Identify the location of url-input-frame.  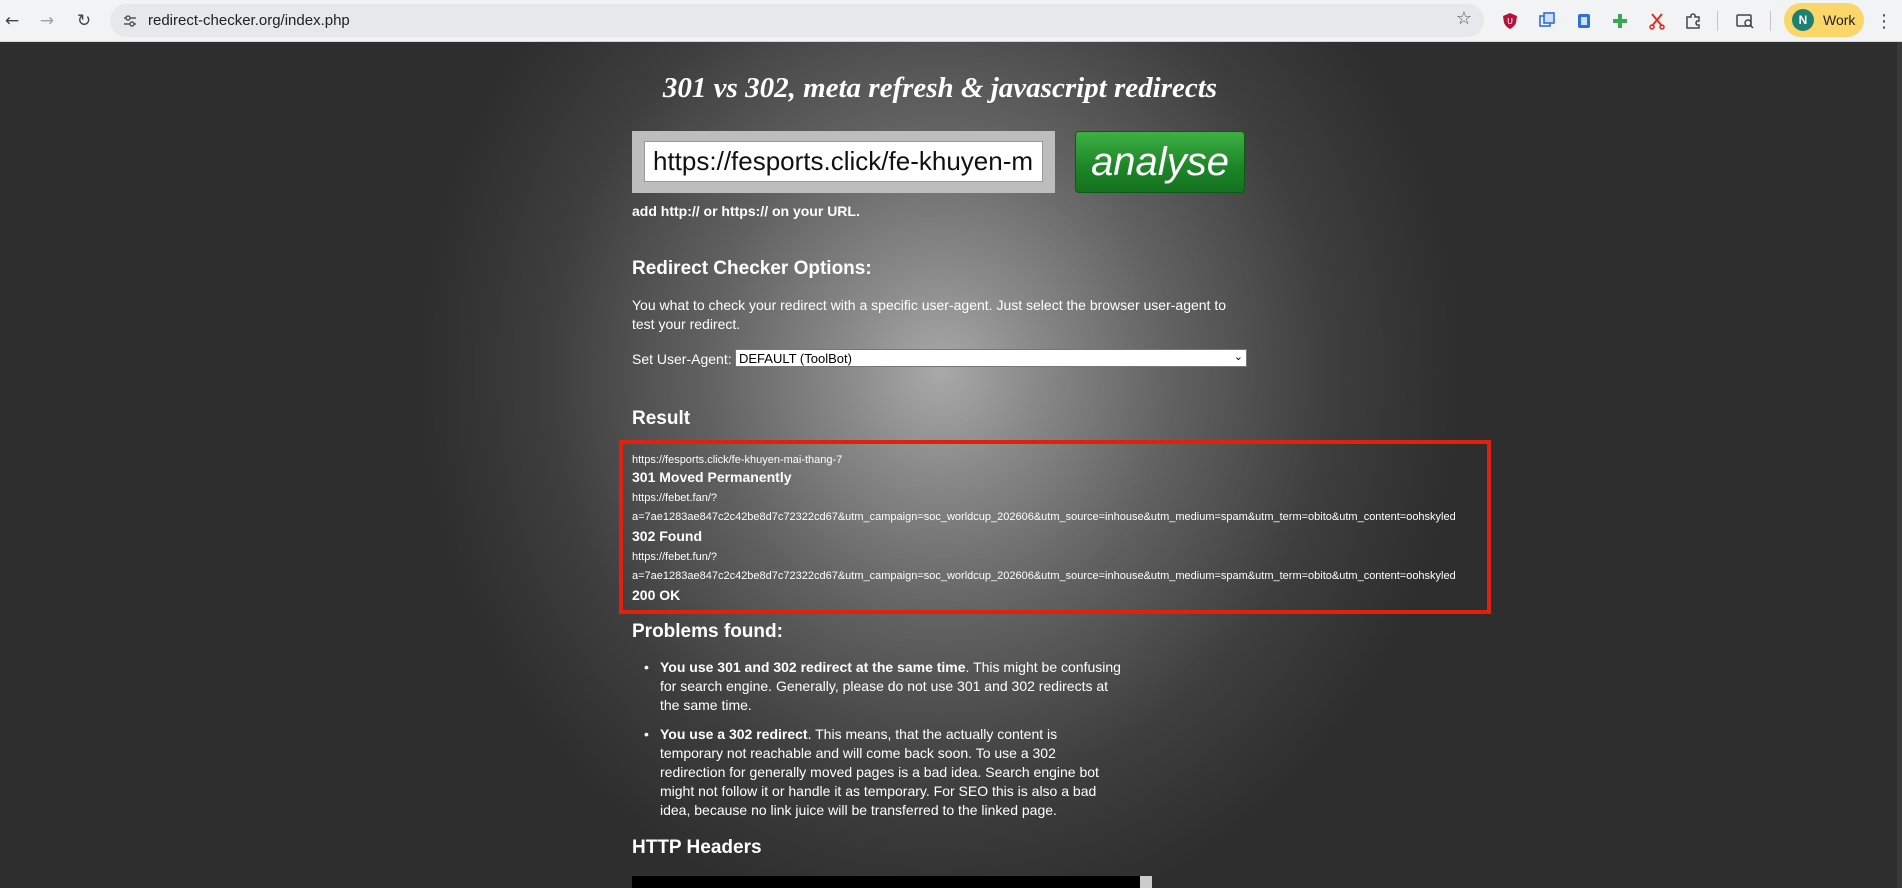
(843, 162).